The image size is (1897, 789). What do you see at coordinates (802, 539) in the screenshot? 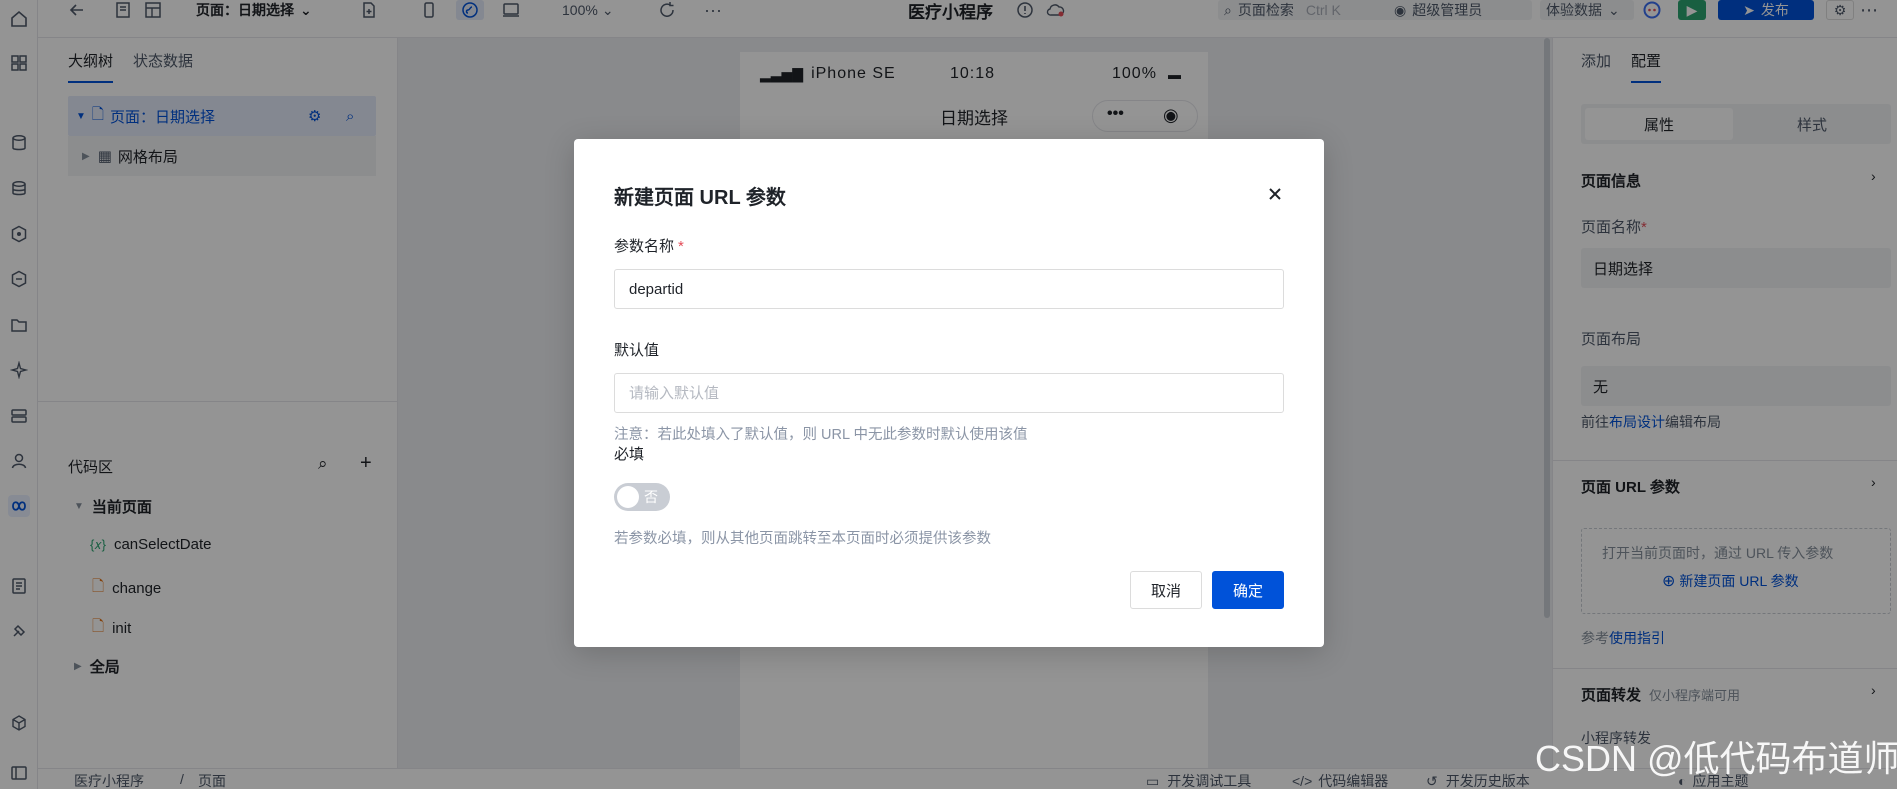
I see `required-hint: 若参数必填，则从其他页面跳转至本页面时必须提供该参数` at bounding box center [802, 539].